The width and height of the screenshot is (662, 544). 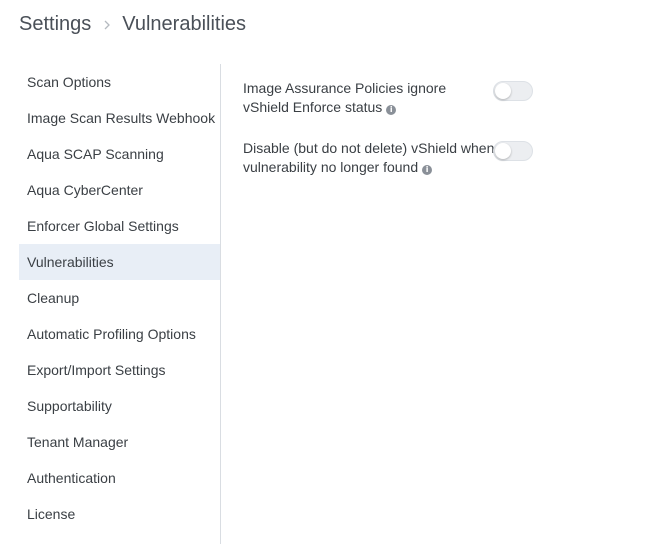 What do you see at coordinates (119, 514) in the screenshot?
I see `sidebar-item-license: License` at bounding box center [119, 514].